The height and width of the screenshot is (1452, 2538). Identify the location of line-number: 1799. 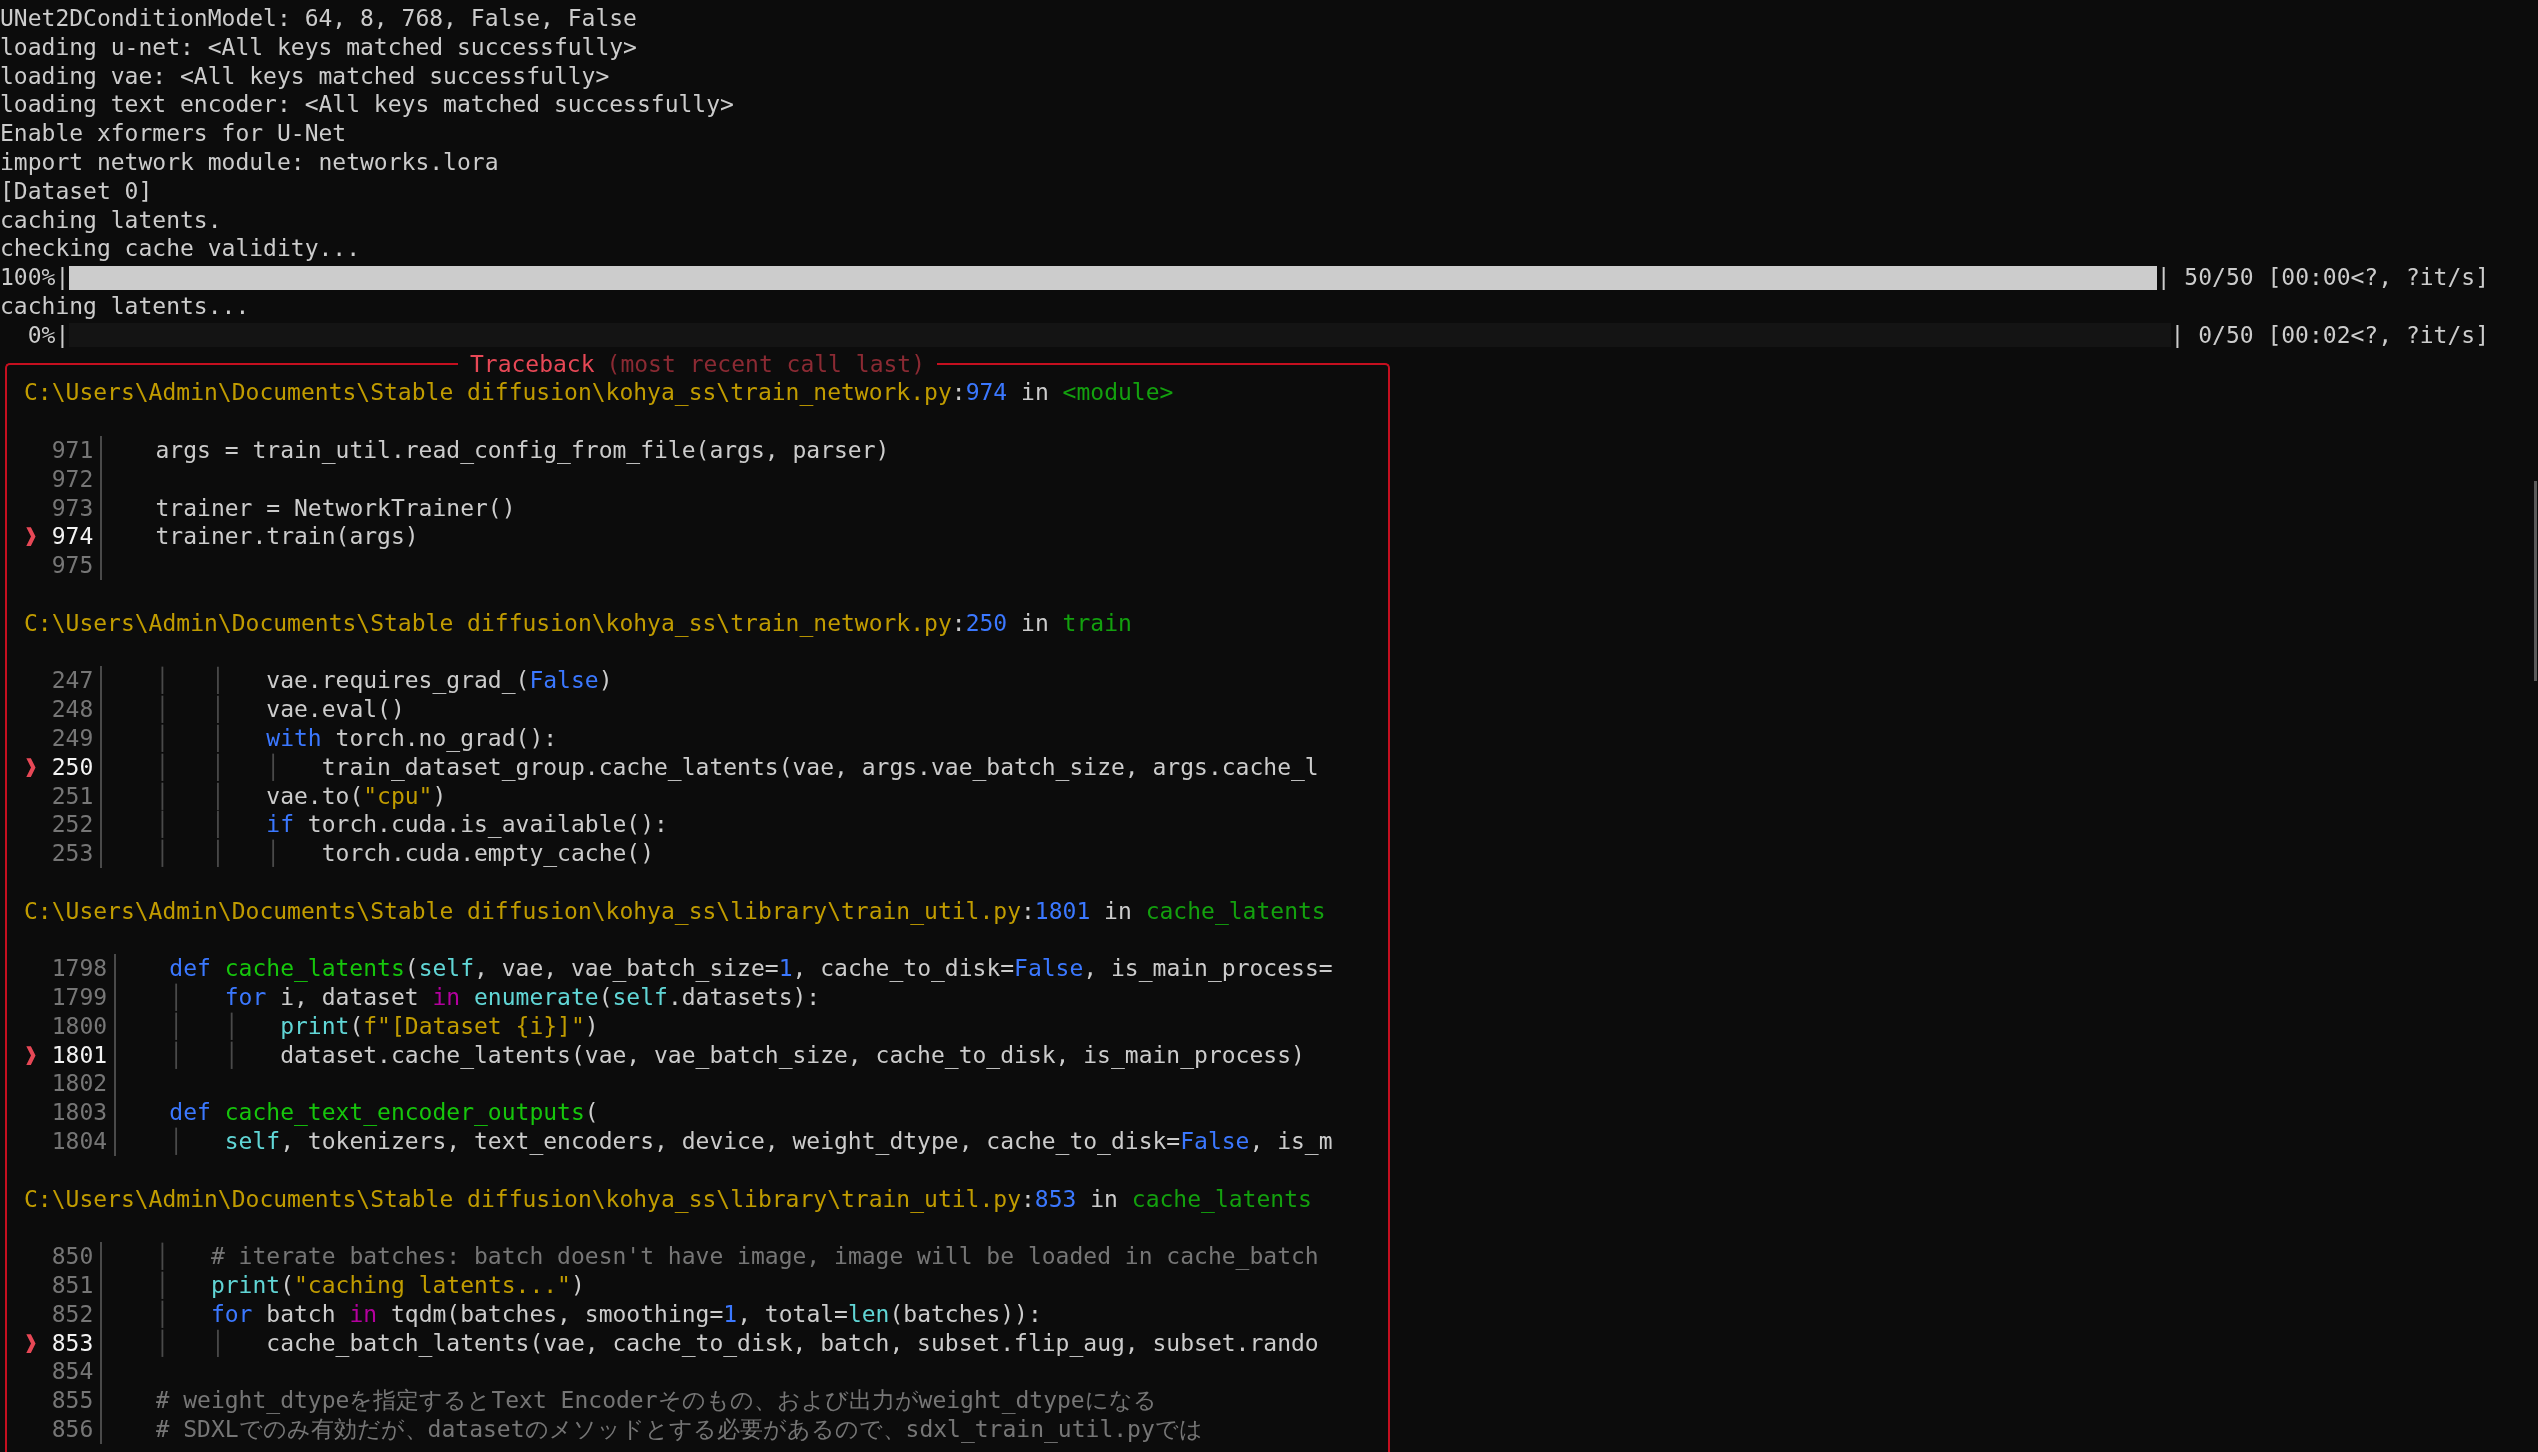
(79, 997).